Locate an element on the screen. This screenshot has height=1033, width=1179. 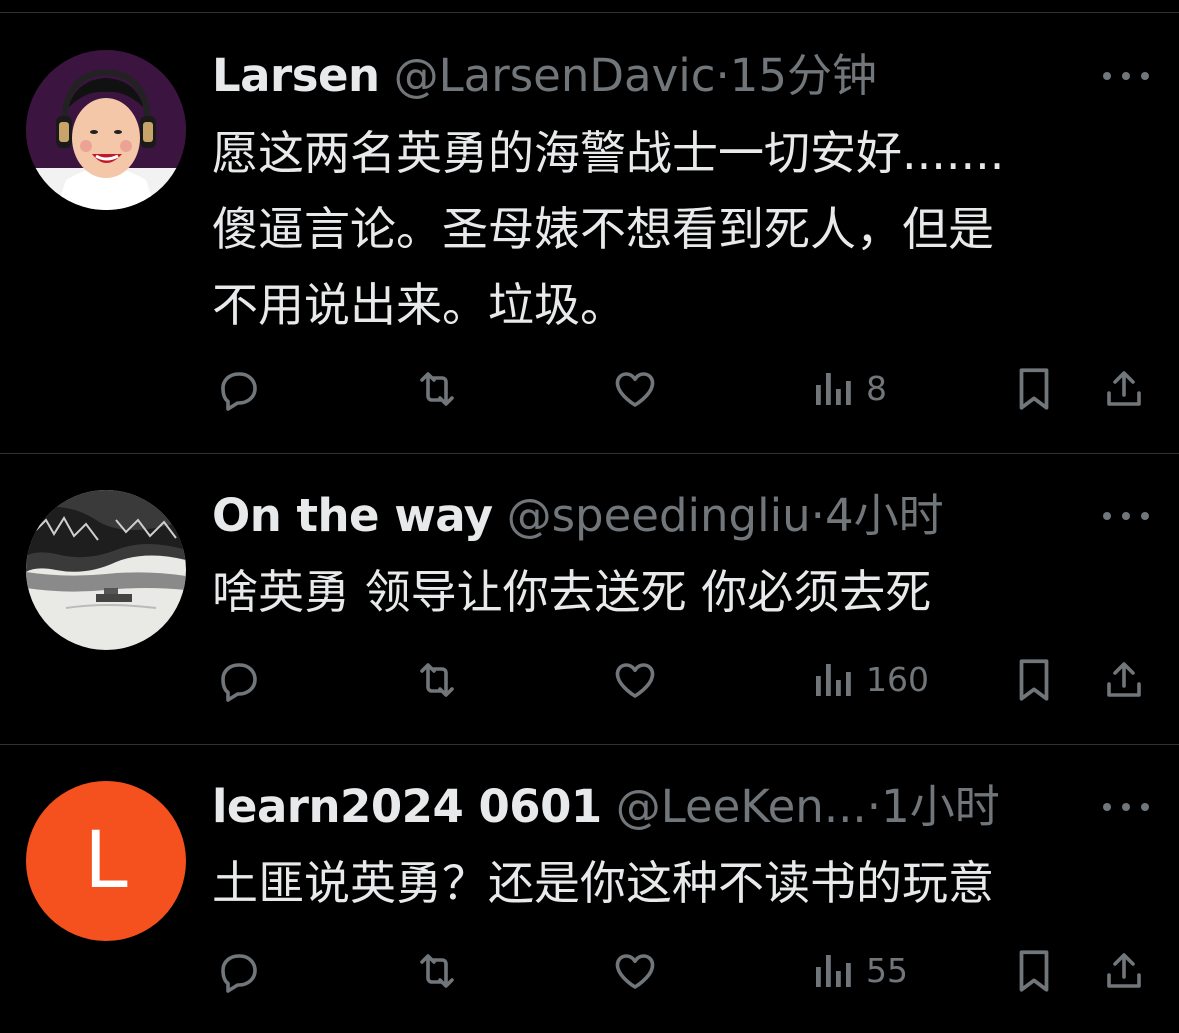
tweet-header: Larsen @LarsenDavic·15分钟 is located at coordinates (660, 76).